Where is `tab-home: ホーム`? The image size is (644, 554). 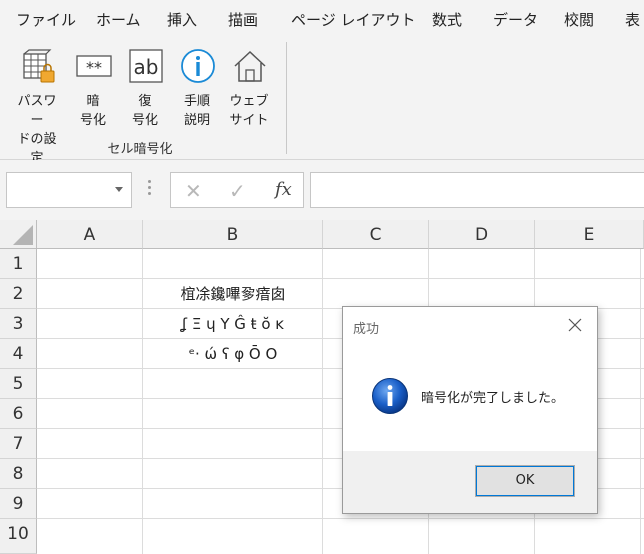
tab-home: ホーム is located at coordinates (118, 19).